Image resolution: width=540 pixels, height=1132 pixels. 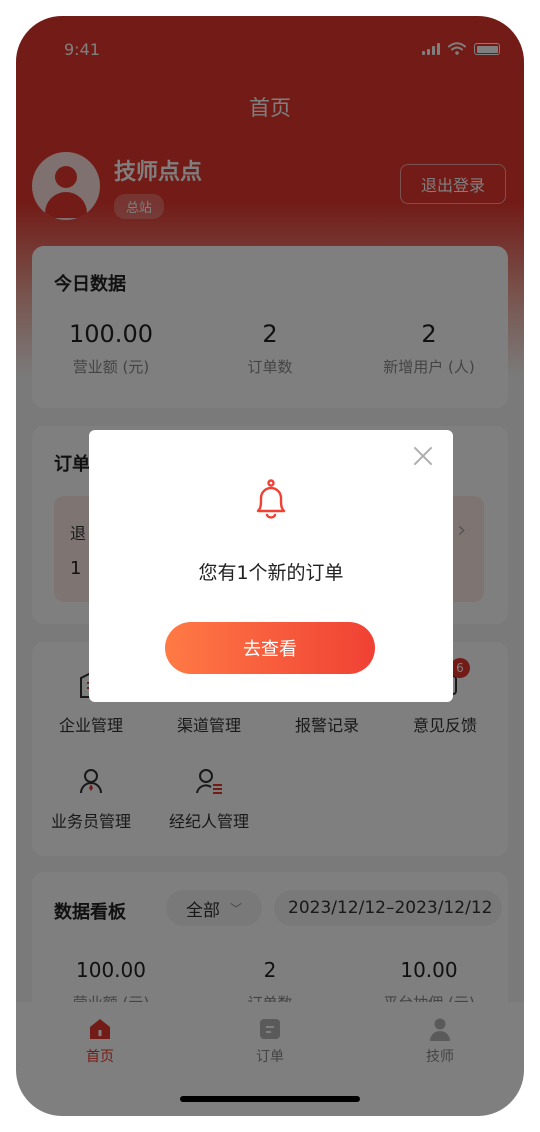 I want to click on dialog-message: 您有1个新的订单, so click(x=271, y=573).